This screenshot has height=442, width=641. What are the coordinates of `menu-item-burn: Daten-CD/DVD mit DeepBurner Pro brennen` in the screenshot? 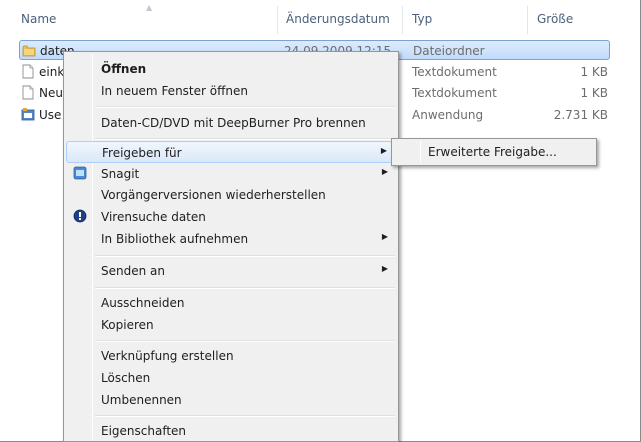 It's located at (231, 123).